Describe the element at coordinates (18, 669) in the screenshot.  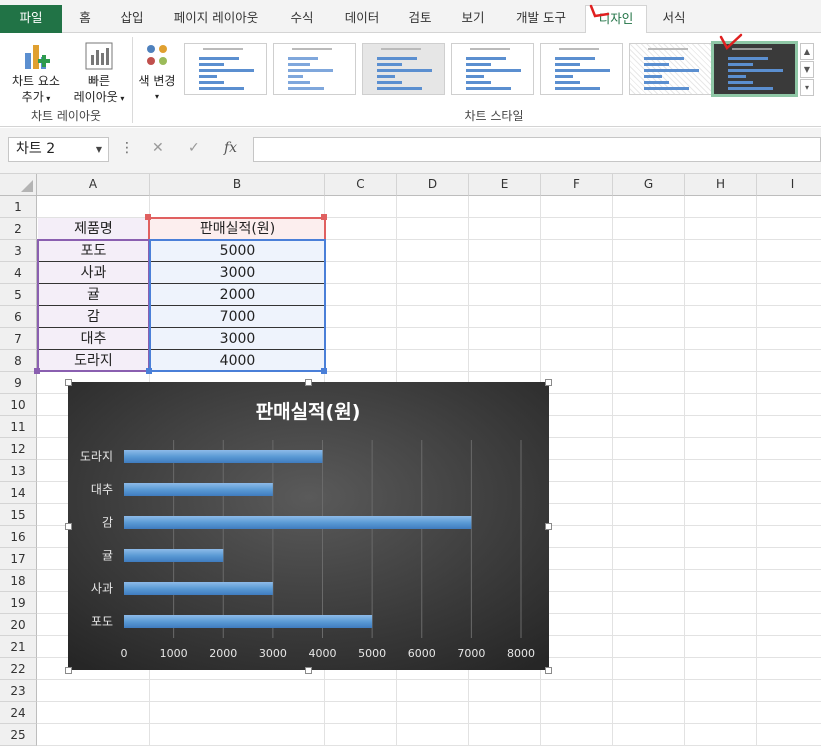
I see `row-header: 22` at that location.